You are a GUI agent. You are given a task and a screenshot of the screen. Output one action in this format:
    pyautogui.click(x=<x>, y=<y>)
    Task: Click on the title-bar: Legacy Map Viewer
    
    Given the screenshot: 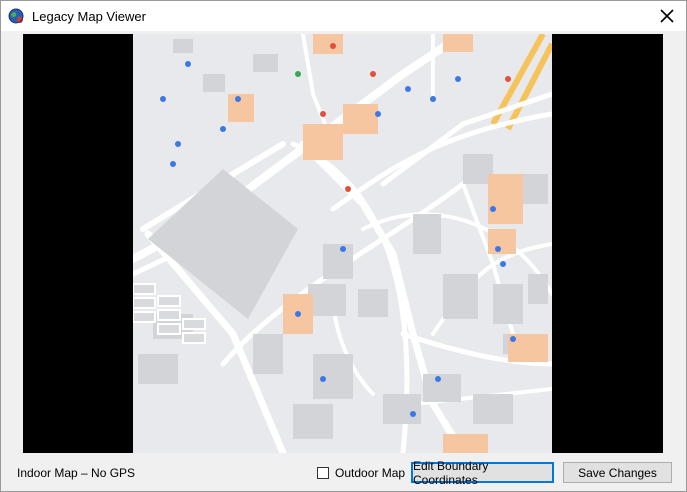 What is the action you would take?
    pyautogui.click(x=343, y=16)
    